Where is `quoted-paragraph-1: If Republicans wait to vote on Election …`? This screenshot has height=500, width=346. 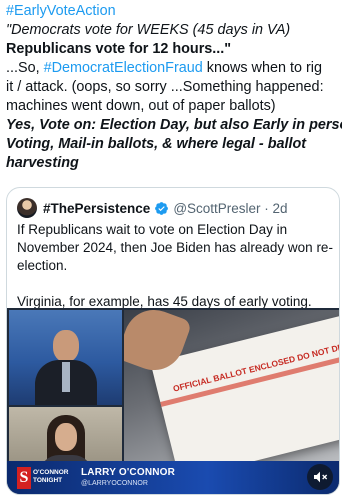
quoted-paragraph-1: If Republicans wait to vote on Election … is located at coordinates (175, 247).